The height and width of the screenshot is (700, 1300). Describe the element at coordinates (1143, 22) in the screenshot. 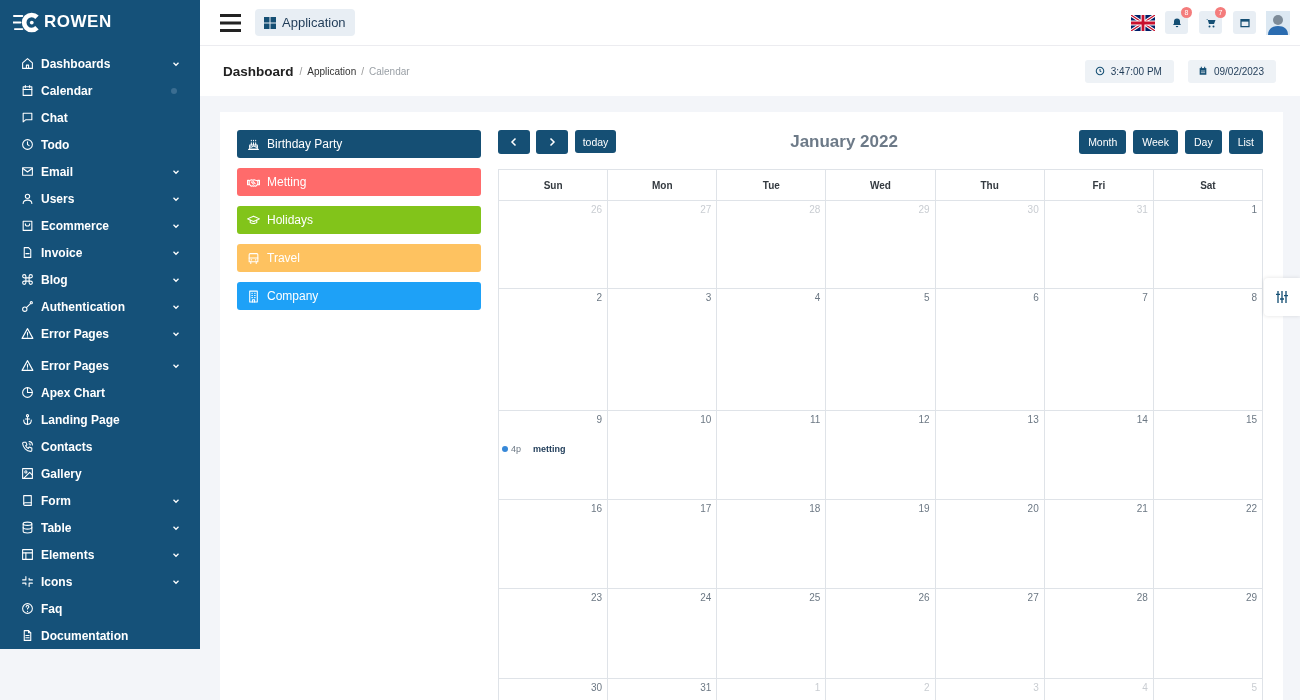

I see `flag-icon` at that location.